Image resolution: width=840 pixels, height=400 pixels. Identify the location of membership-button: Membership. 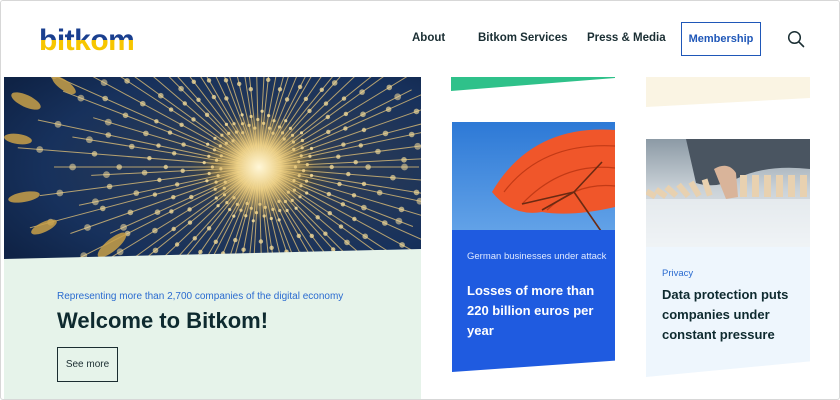
(721, 39).